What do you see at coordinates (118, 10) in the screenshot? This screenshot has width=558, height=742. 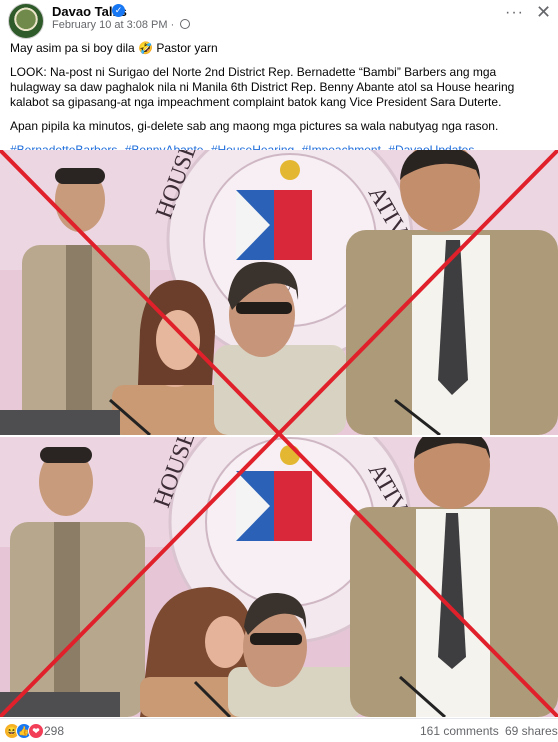 I see `verified-badge-icon: ✓` at bounding box center [118, 10].